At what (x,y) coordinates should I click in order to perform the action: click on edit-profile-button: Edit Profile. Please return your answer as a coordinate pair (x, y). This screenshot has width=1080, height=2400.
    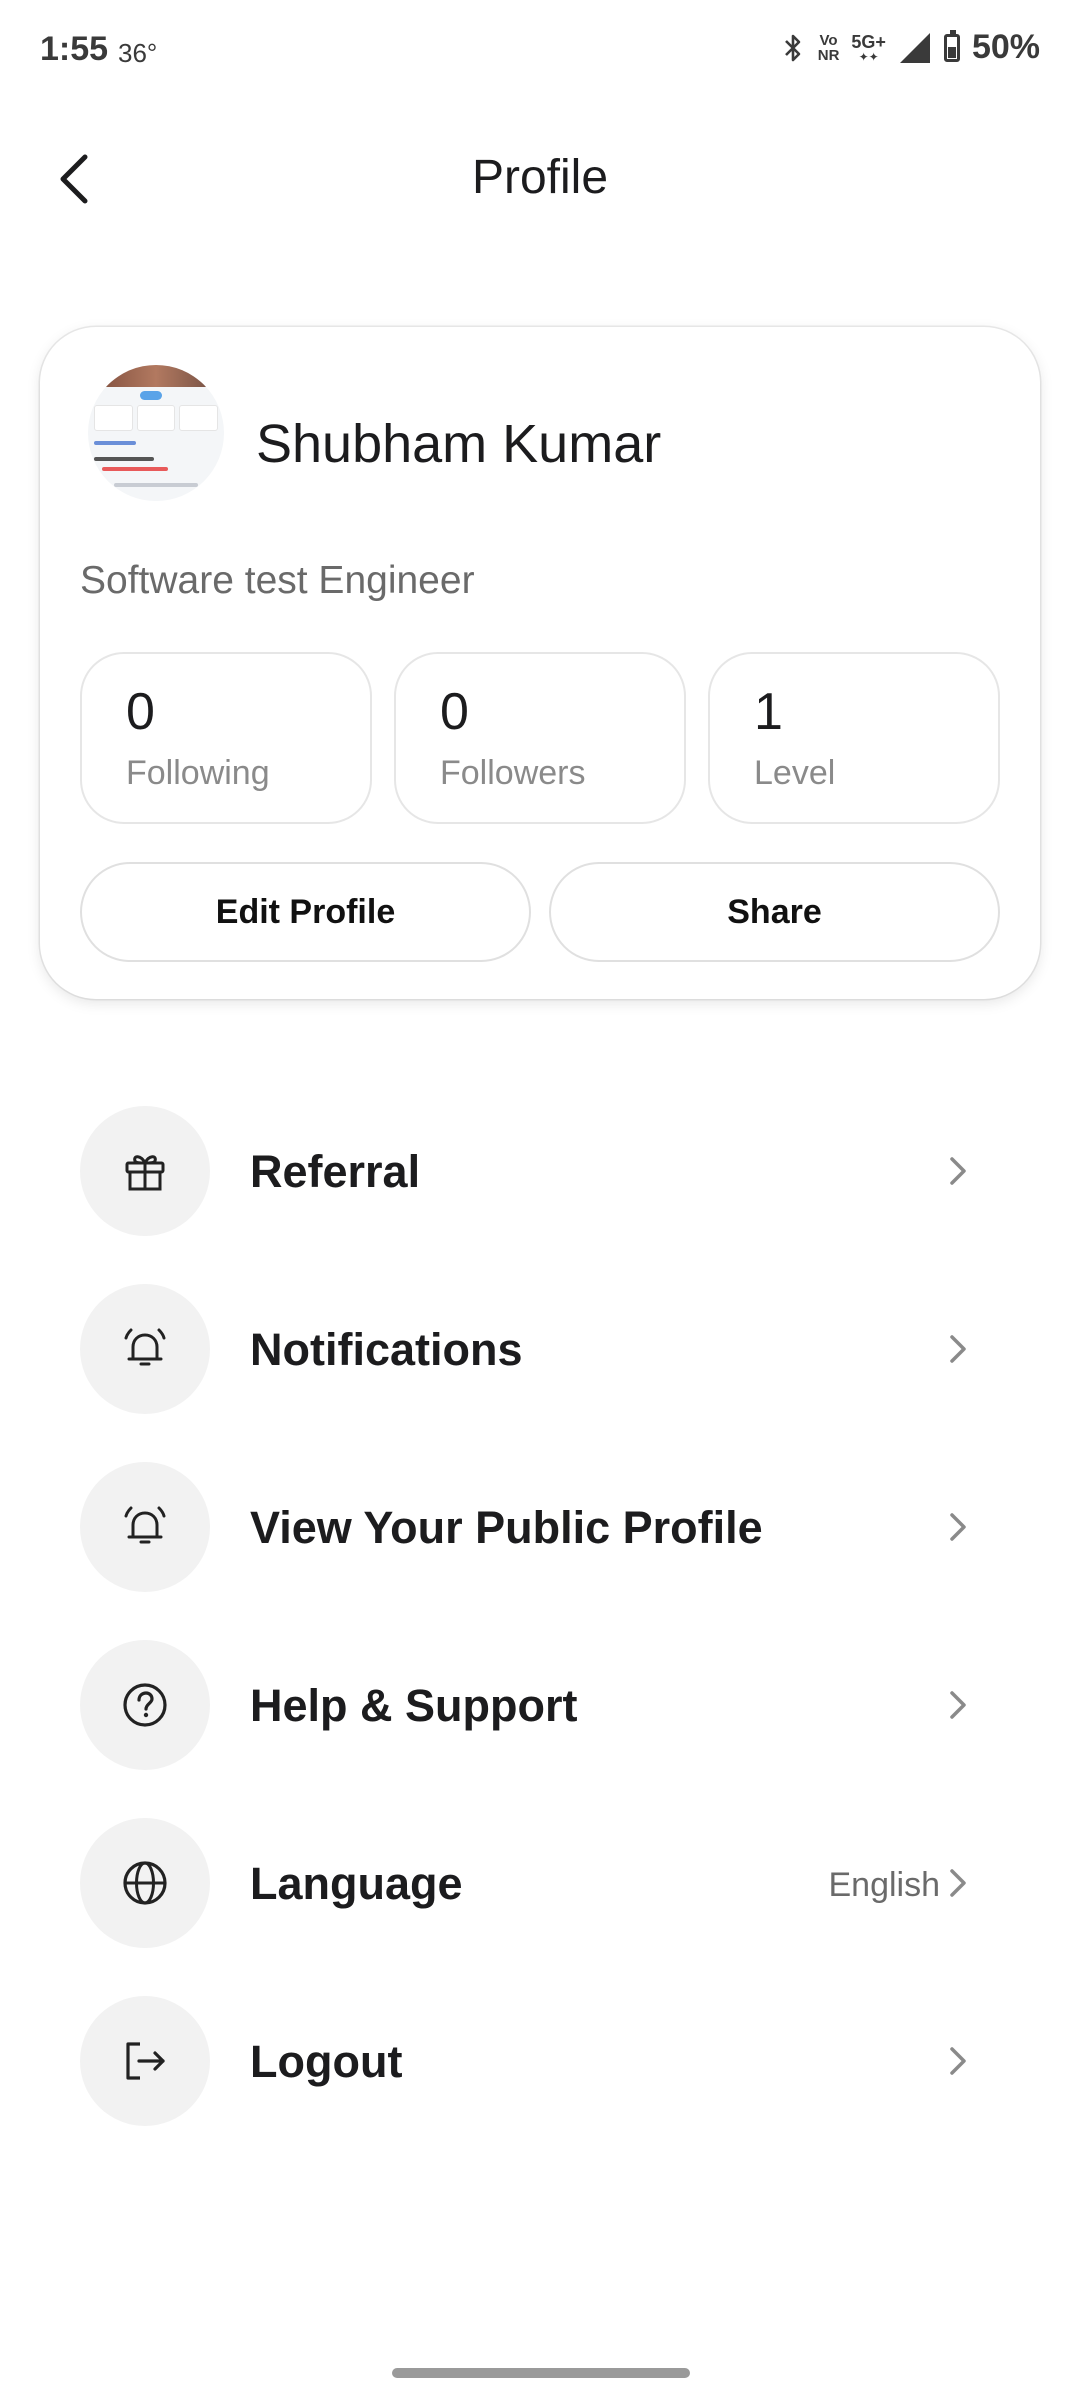
    Looking at the image, I should click on (305, 912).